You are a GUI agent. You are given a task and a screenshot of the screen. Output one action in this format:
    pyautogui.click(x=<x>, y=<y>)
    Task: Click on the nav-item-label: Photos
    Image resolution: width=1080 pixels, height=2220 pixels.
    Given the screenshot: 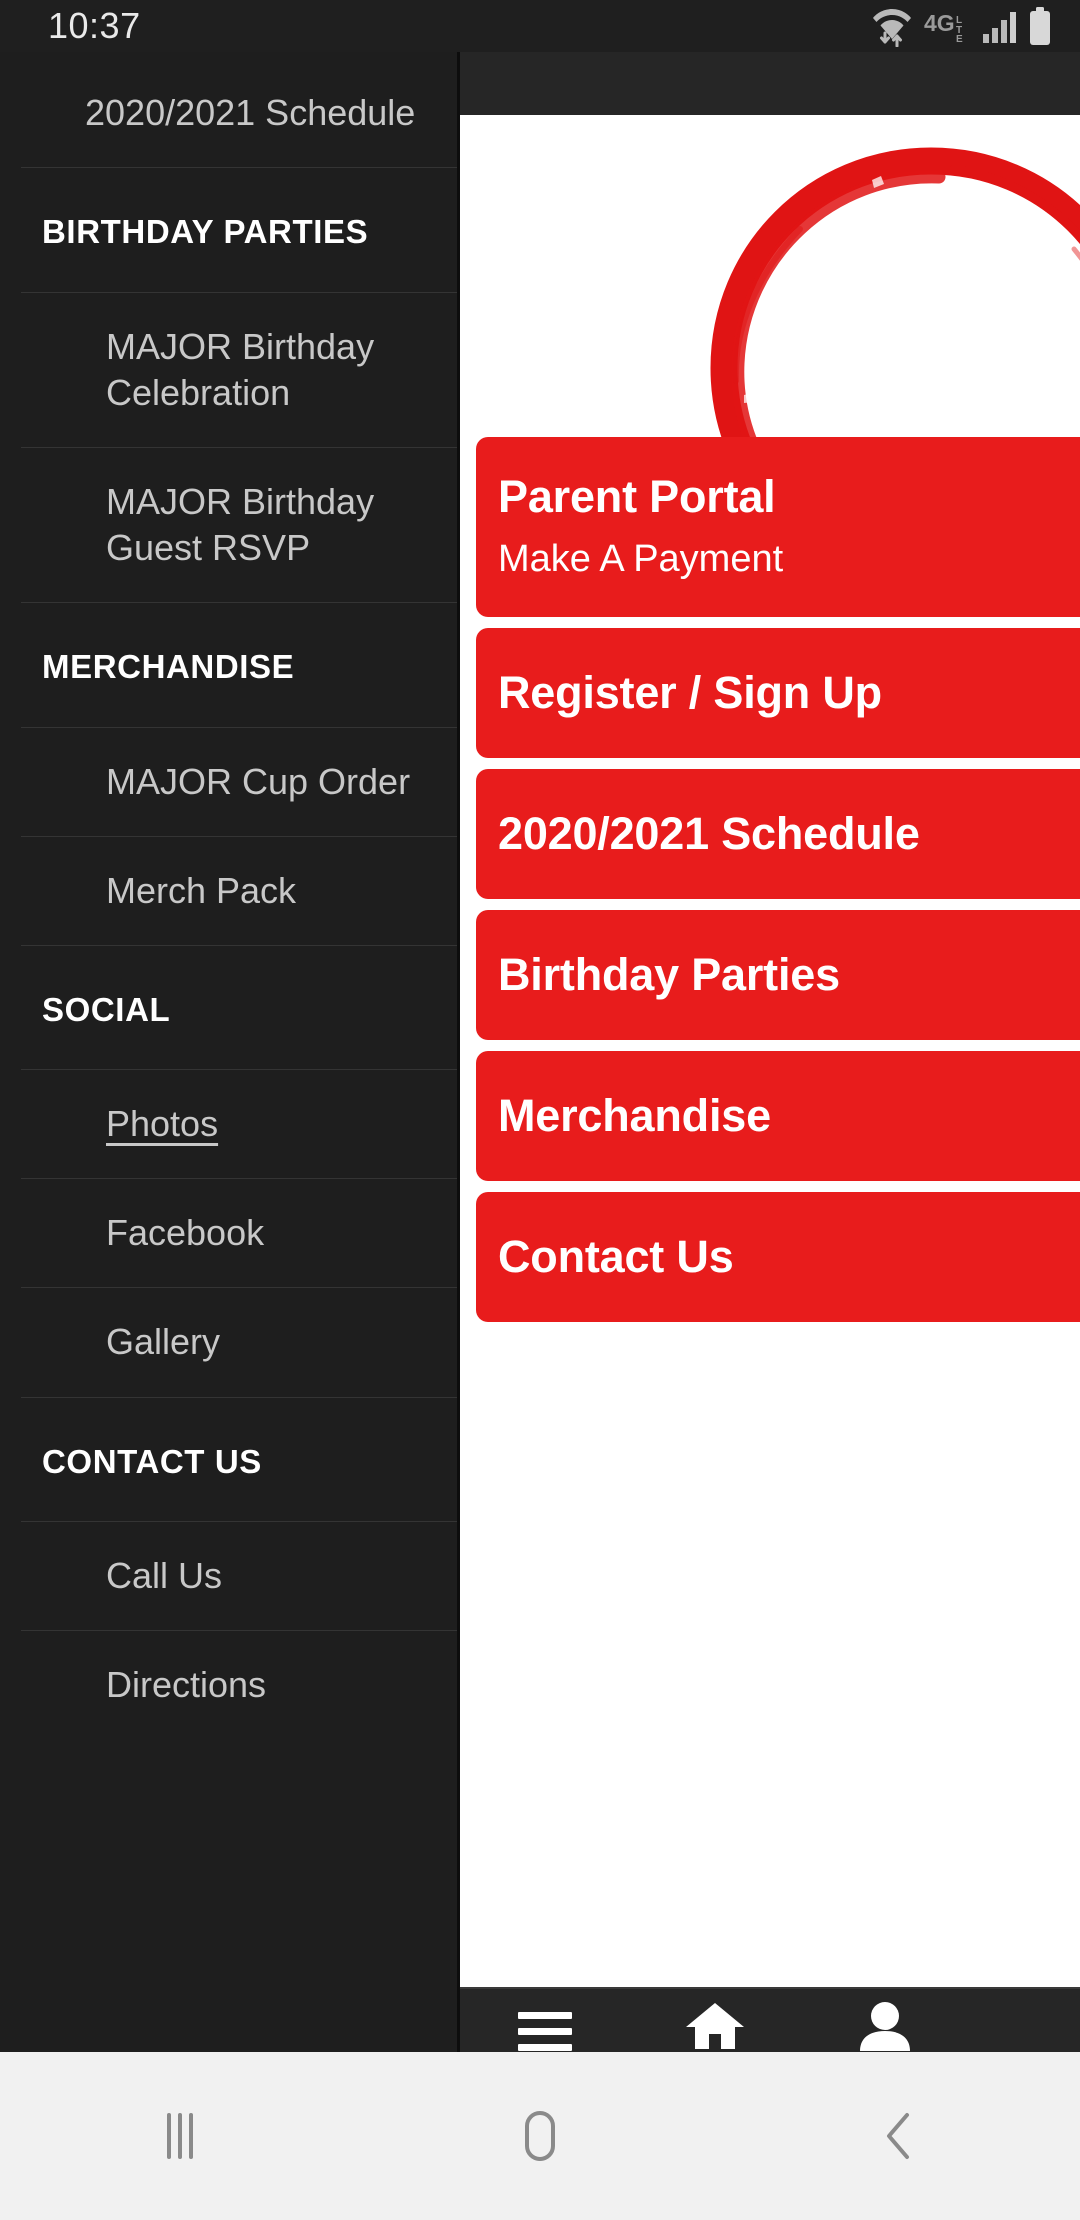 What is the action you would take?
    pyautogui.click(x=162, y=1124)
    